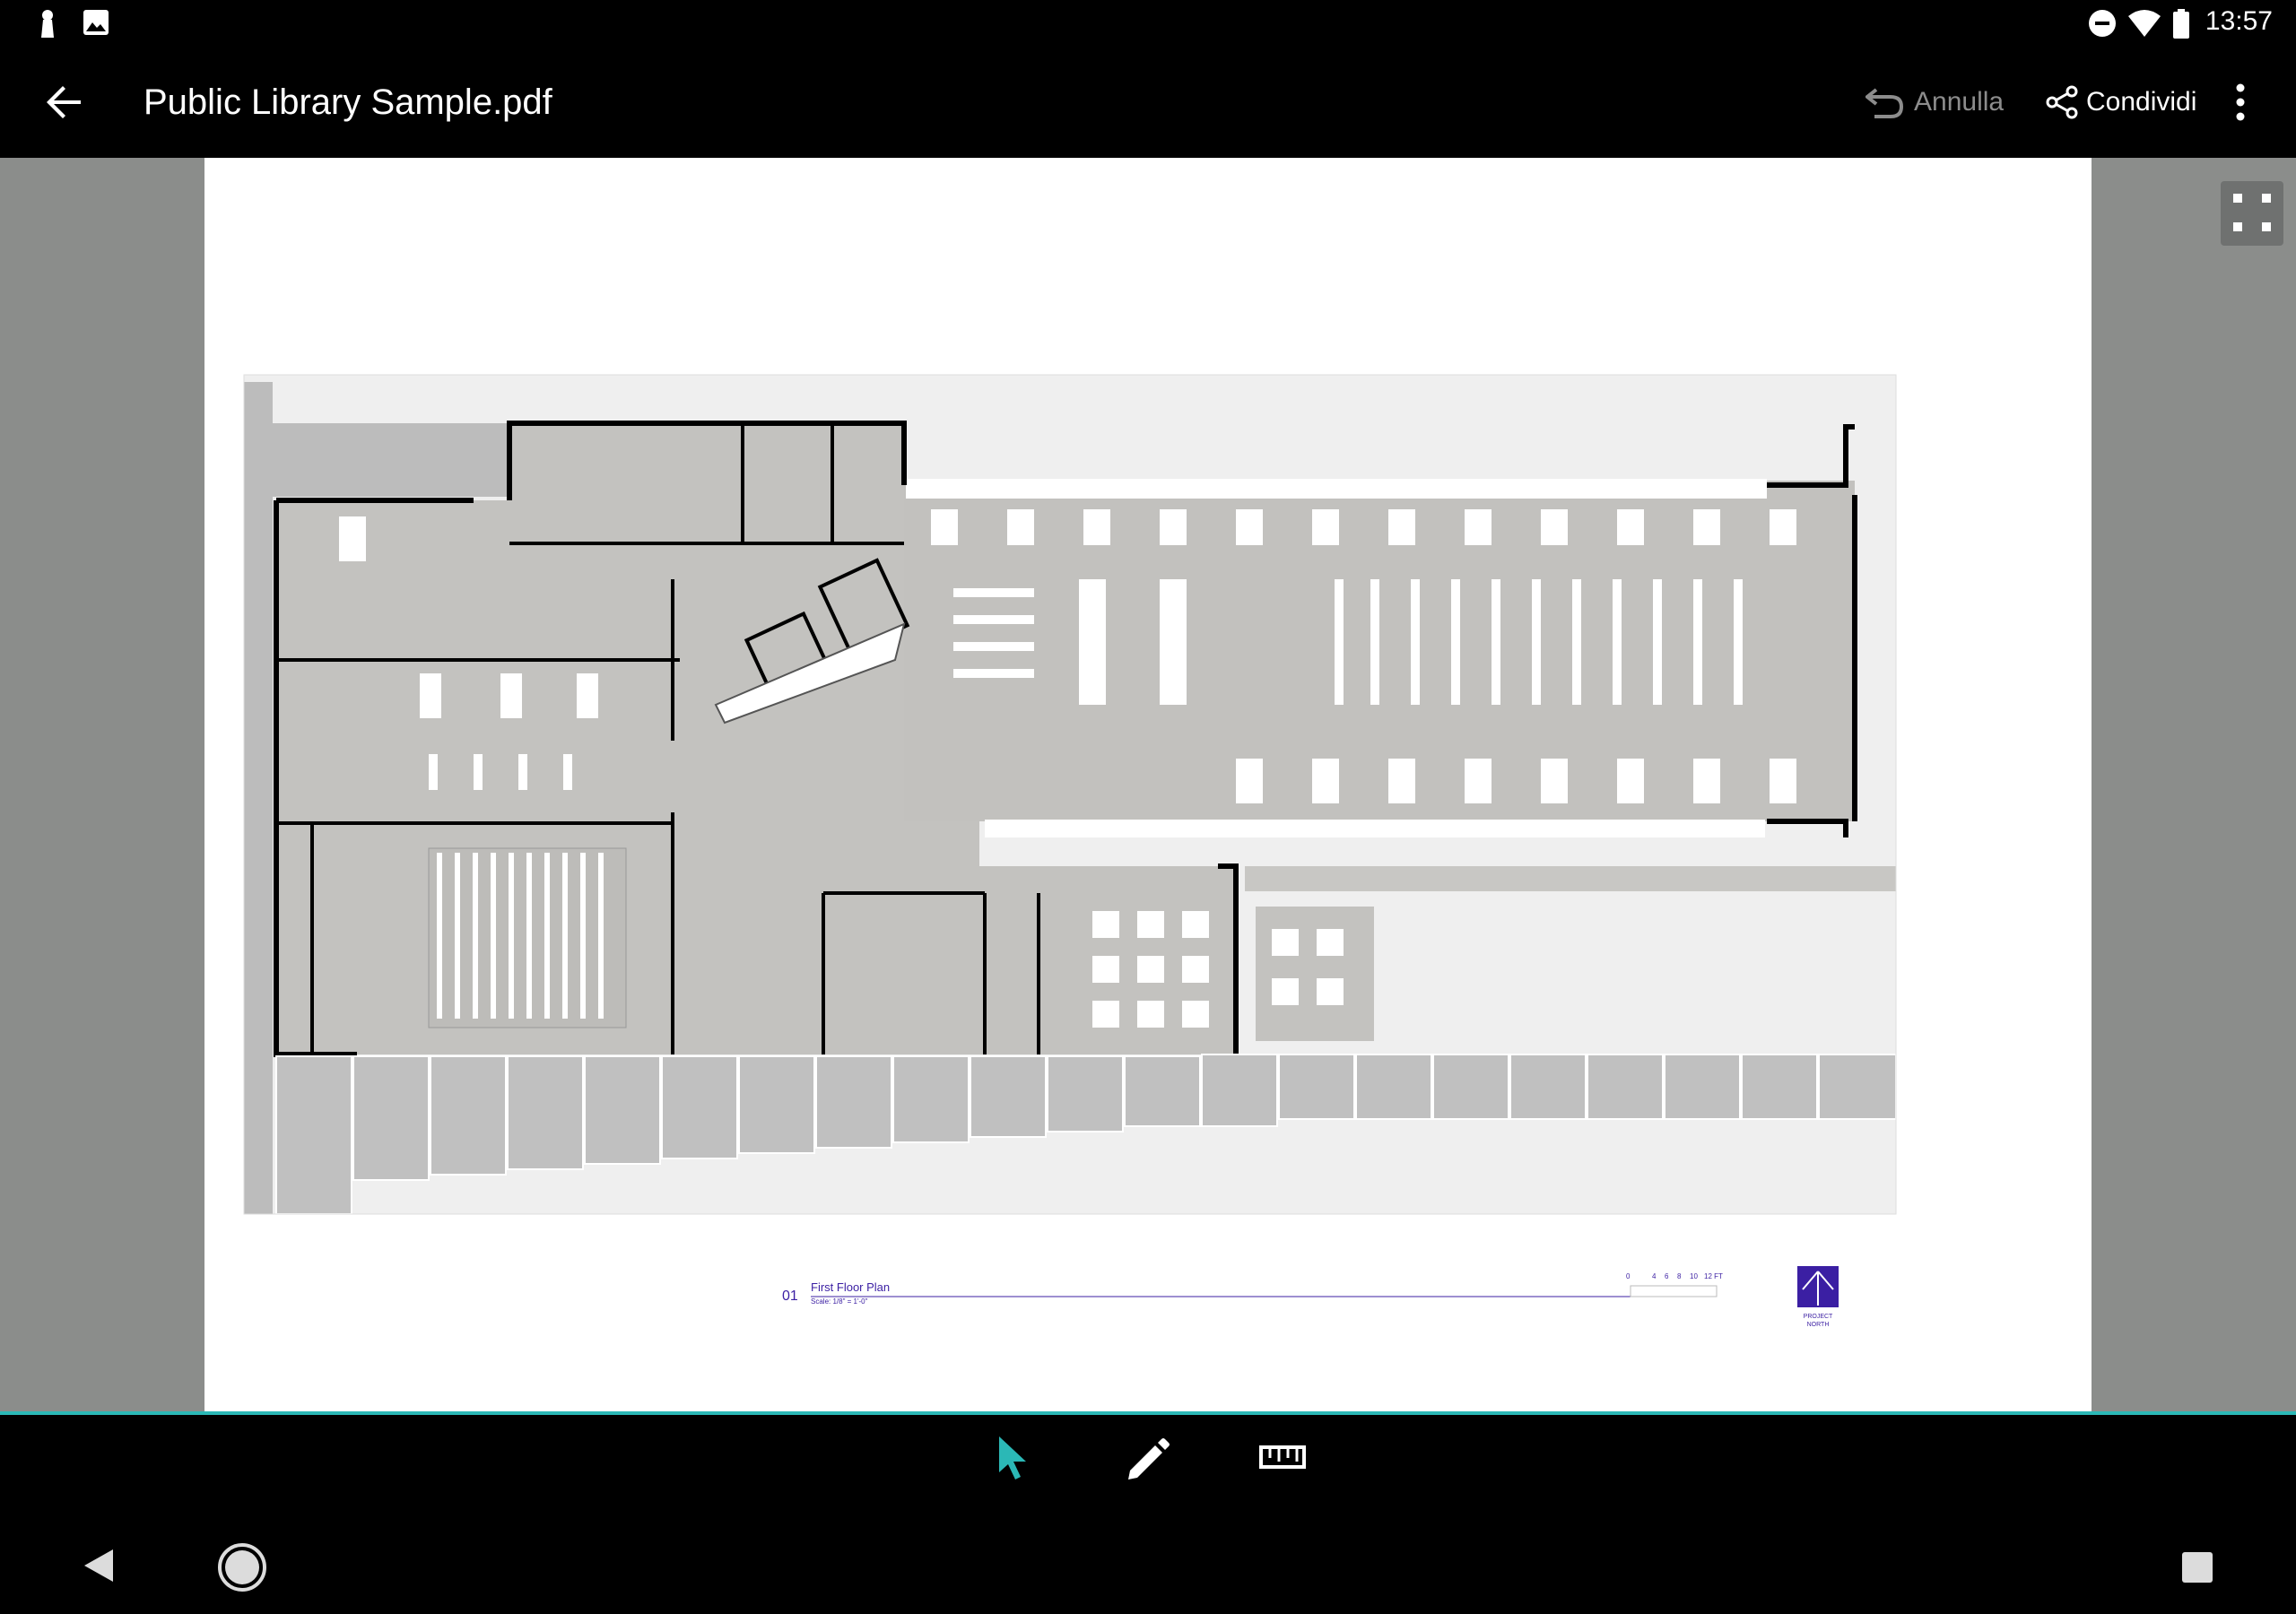 This screenshot has width=2296, height=1614. I want to click on annotation-toolbar, so click(1148, 1456).